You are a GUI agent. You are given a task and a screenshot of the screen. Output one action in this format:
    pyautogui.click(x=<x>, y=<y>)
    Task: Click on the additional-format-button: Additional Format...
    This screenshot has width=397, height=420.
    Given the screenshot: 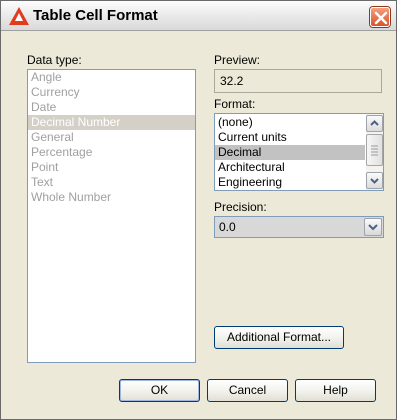 What is the action you would take?
    pyautogui.click(x=279, y=337)
    